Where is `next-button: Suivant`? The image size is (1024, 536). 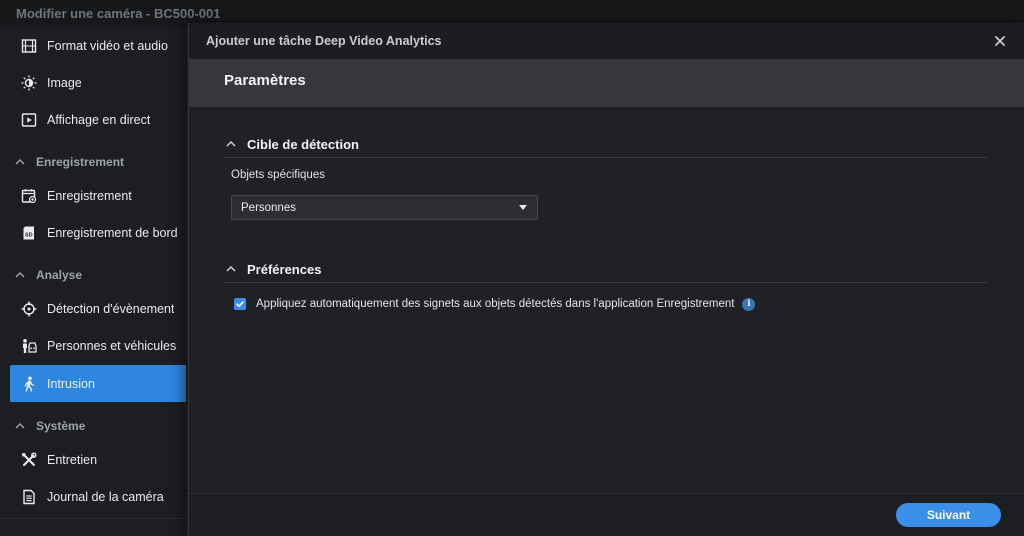 next-button: Suivant is located at coordinates (948, 515).